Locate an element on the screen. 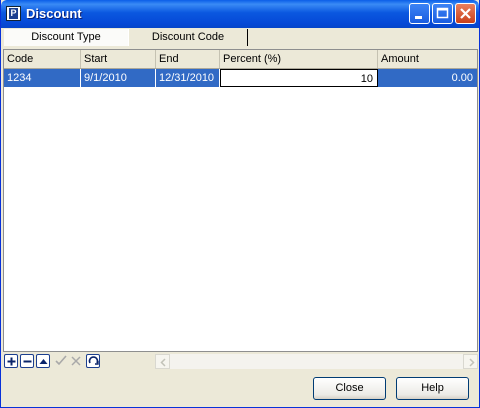 This screenshot has height=408, width=480. horizontal-scrollbar is located at coordinates (316, 361).